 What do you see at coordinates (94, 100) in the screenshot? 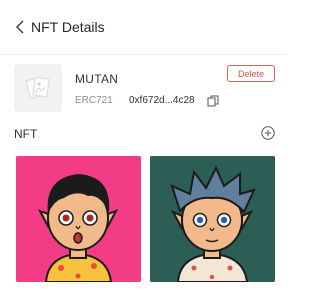
I see `token-standard: ERC721` at bounding box center [94, 100].